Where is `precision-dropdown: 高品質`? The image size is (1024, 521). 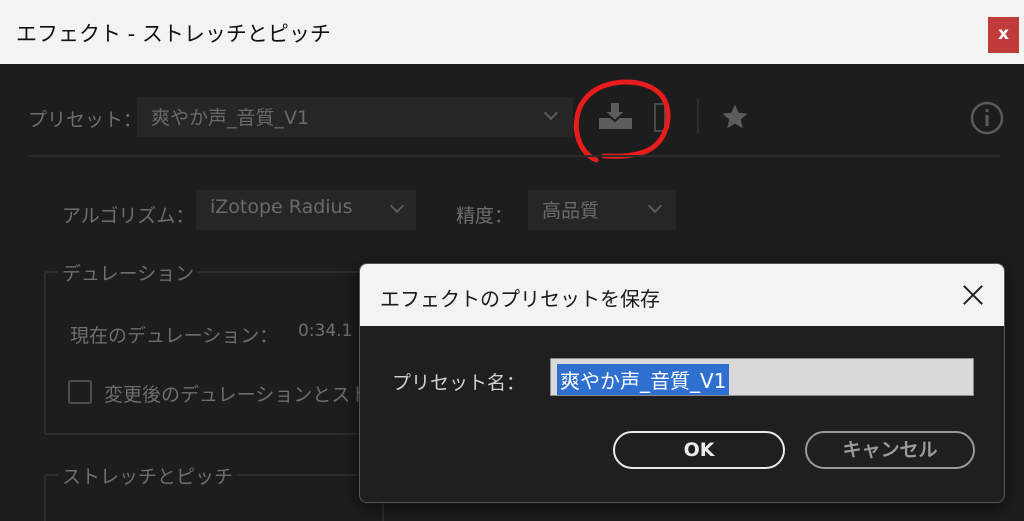
precision-dropdown: 高品質 is located at coordinates (602, 210).